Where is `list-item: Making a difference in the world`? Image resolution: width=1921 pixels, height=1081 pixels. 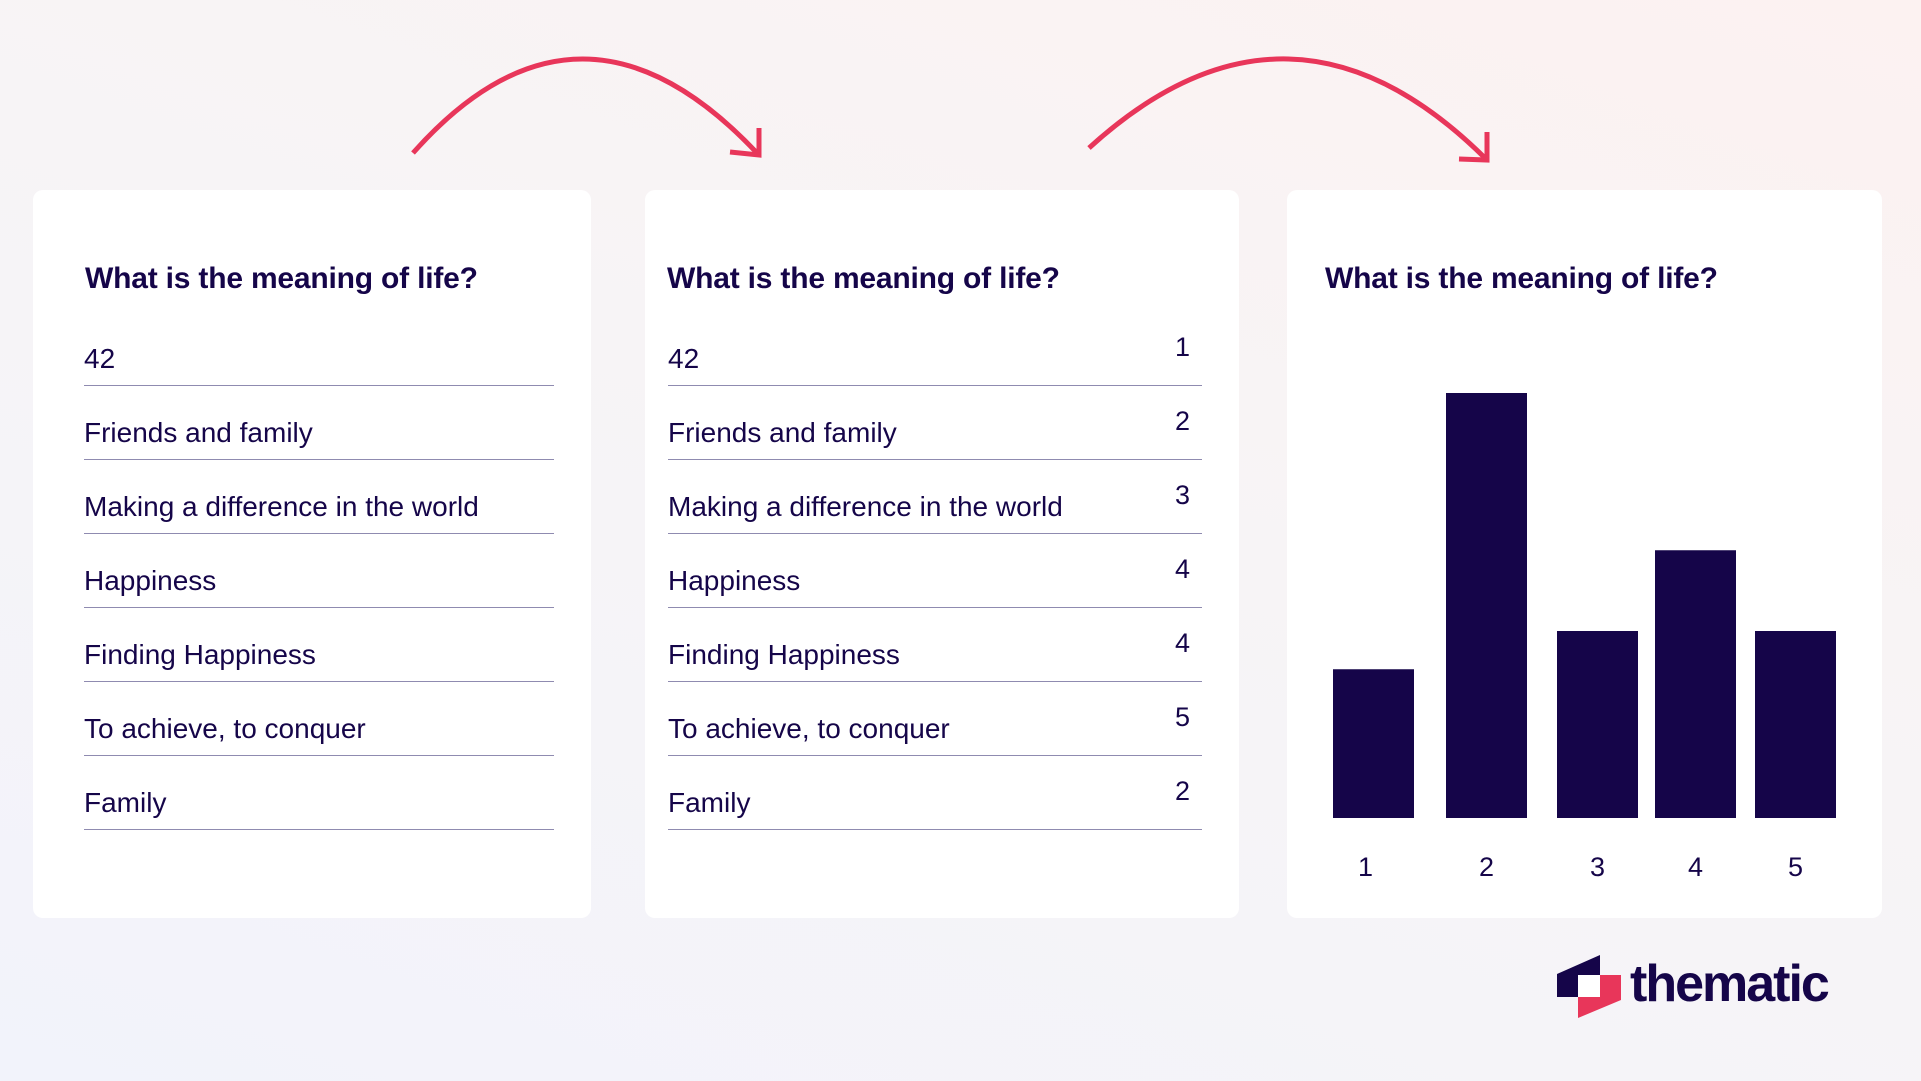 list-item: Making a difference in the world is located at coordinates (319, 497).